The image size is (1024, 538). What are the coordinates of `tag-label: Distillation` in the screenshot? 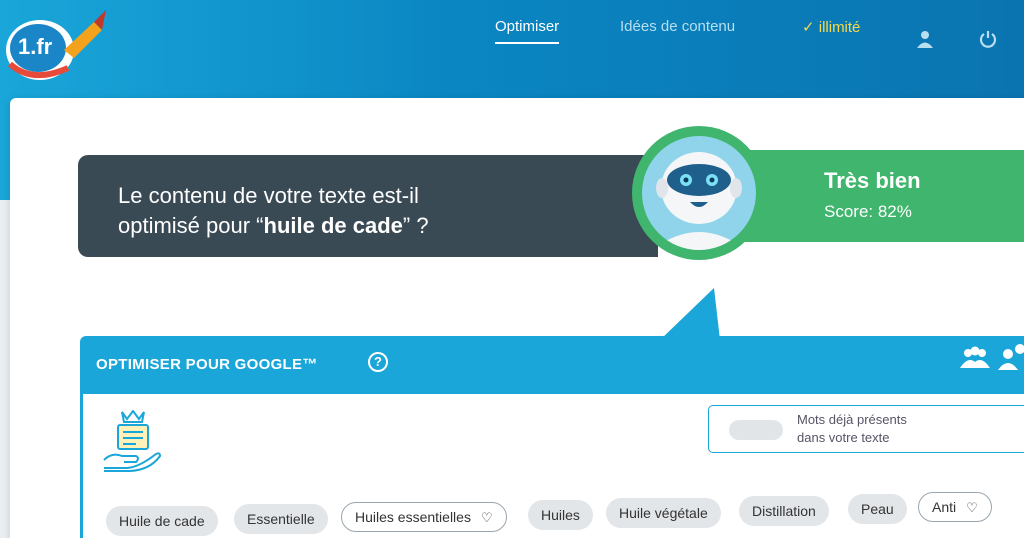 It's located at (784, 511).